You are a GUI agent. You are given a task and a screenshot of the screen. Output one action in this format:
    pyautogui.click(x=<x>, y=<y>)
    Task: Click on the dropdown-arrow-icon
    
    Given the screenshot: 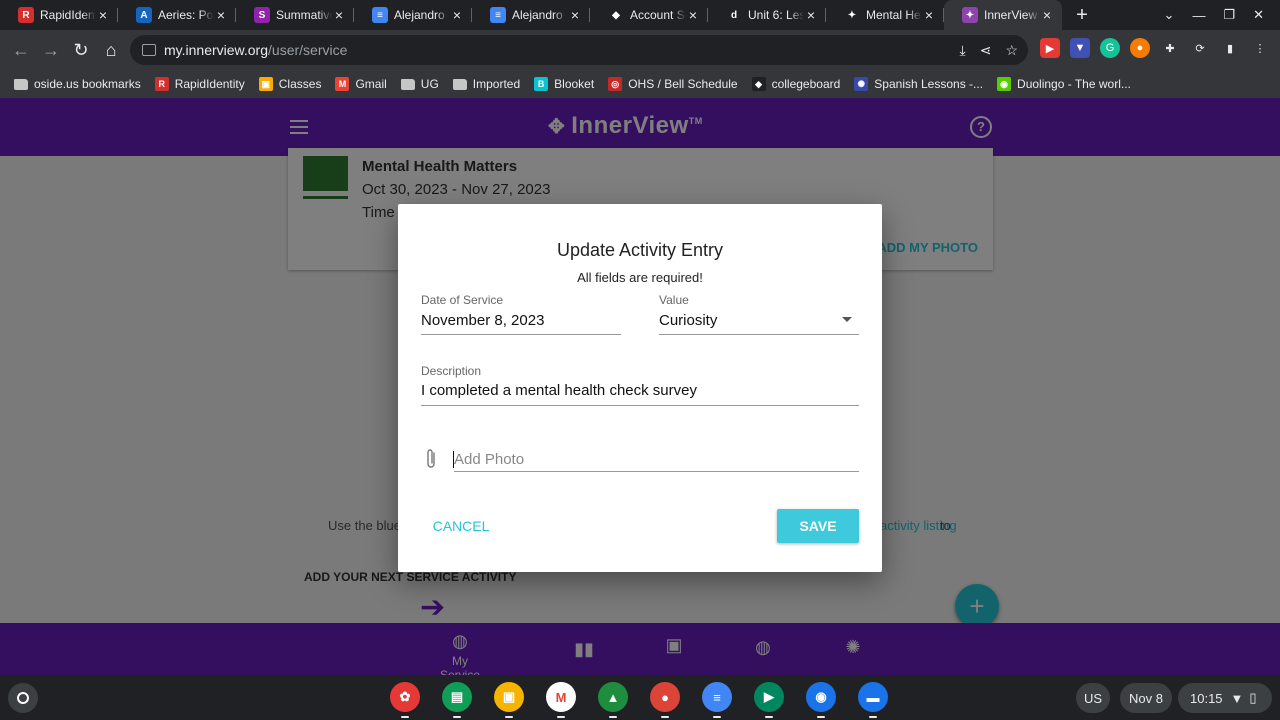 What is the action you would take?
    pyautogui.click(x=847, y=319)
    